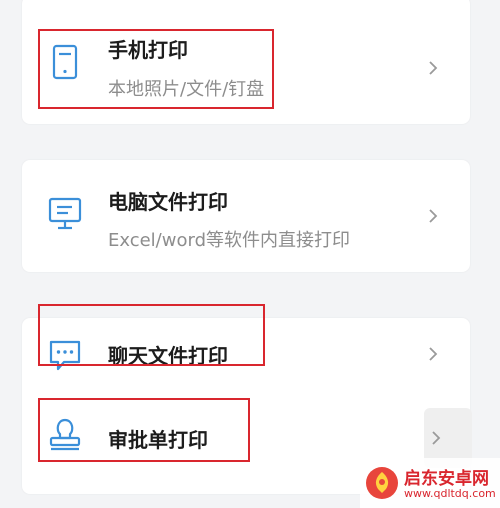  Describe the element at coordinates (65, 355) in the screenshot. I see `chat-bubble-icon` at that location.